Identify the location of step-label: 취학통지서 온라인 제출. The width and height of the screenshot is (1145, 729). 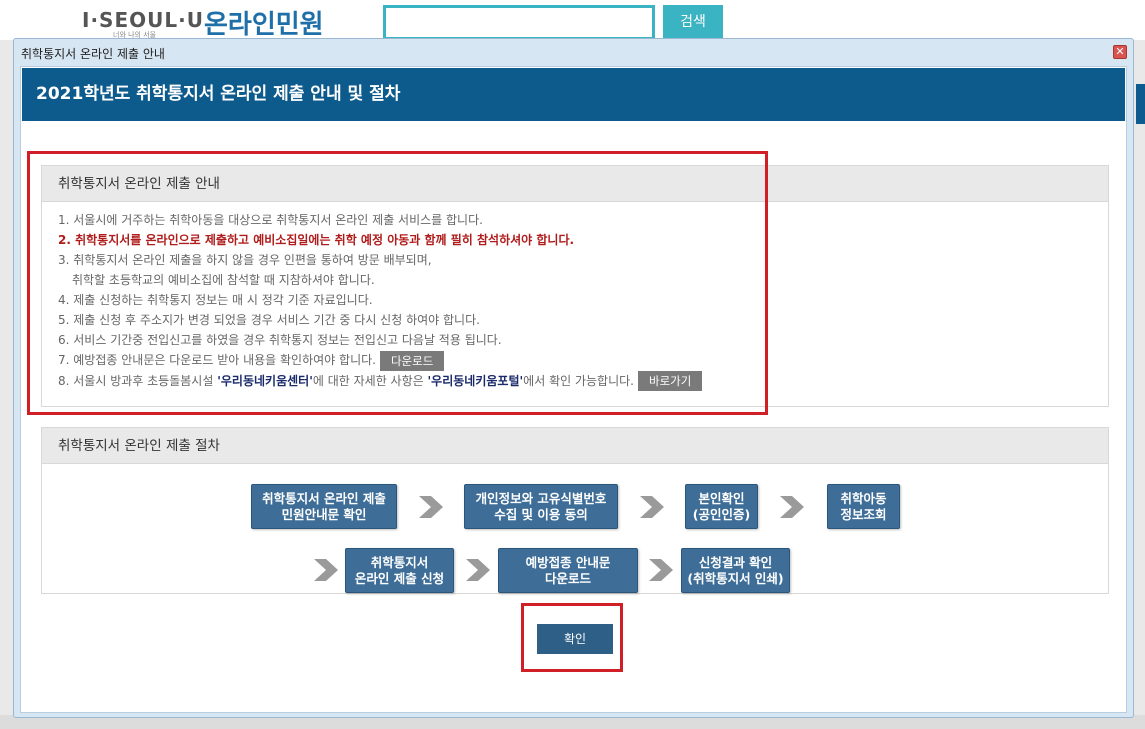
(324, 498).